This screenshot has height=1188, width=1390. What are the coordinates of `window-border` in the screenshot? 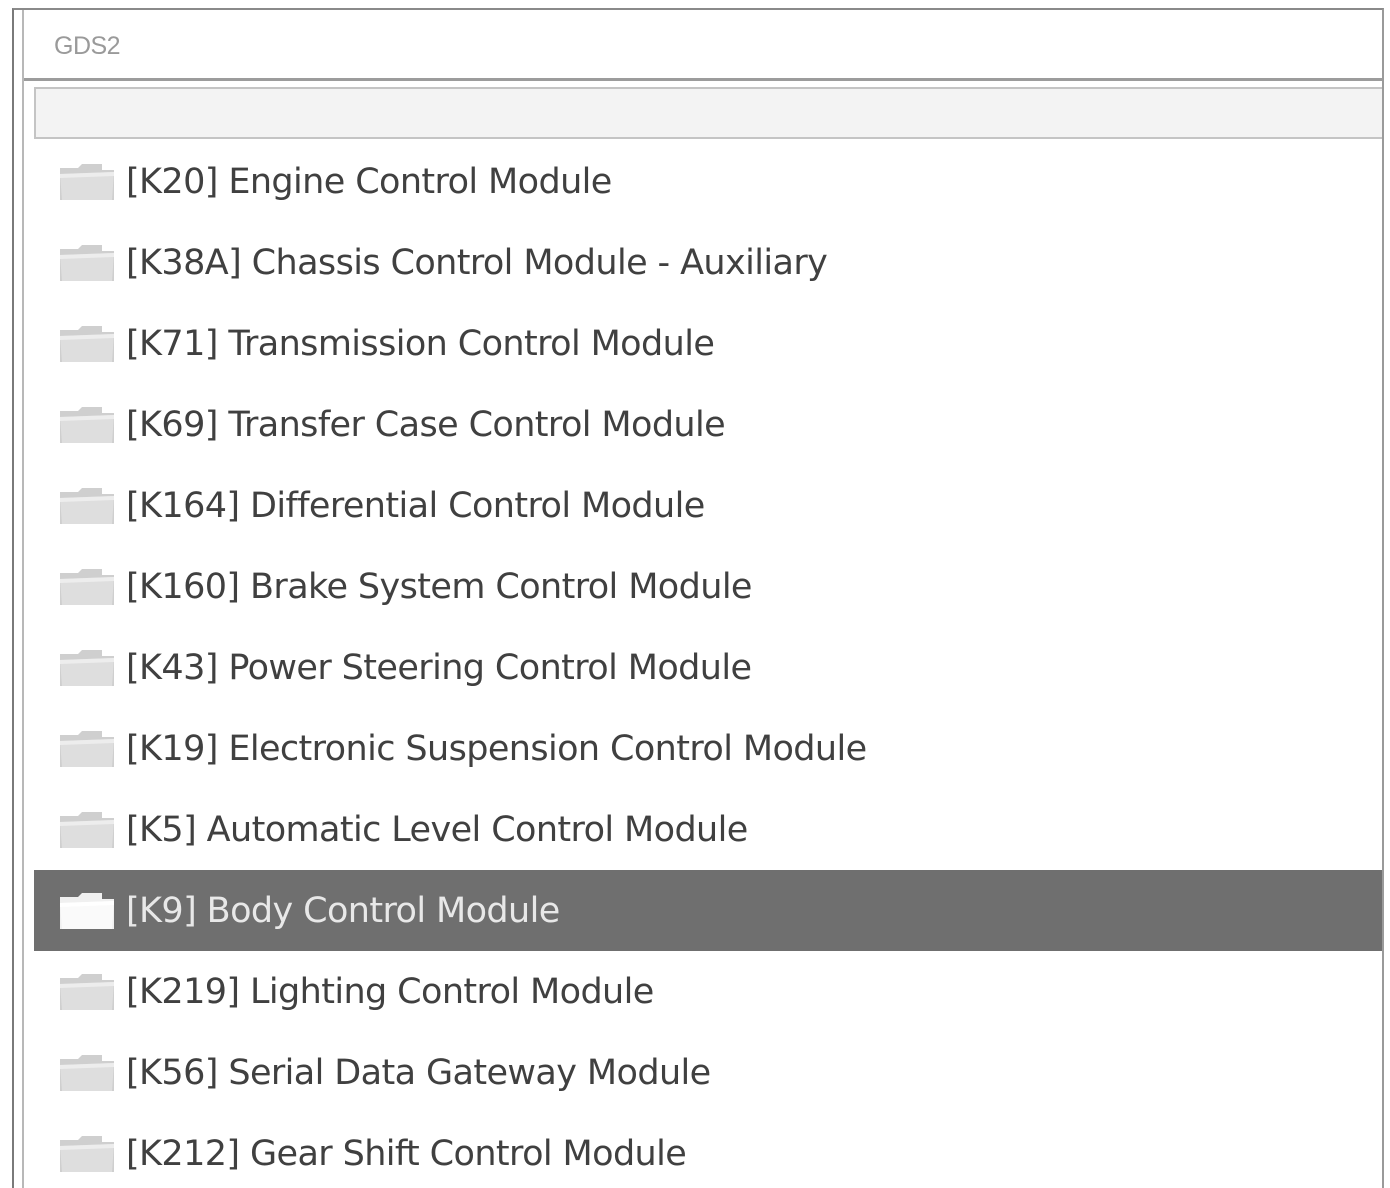 It's located at (23, 599).